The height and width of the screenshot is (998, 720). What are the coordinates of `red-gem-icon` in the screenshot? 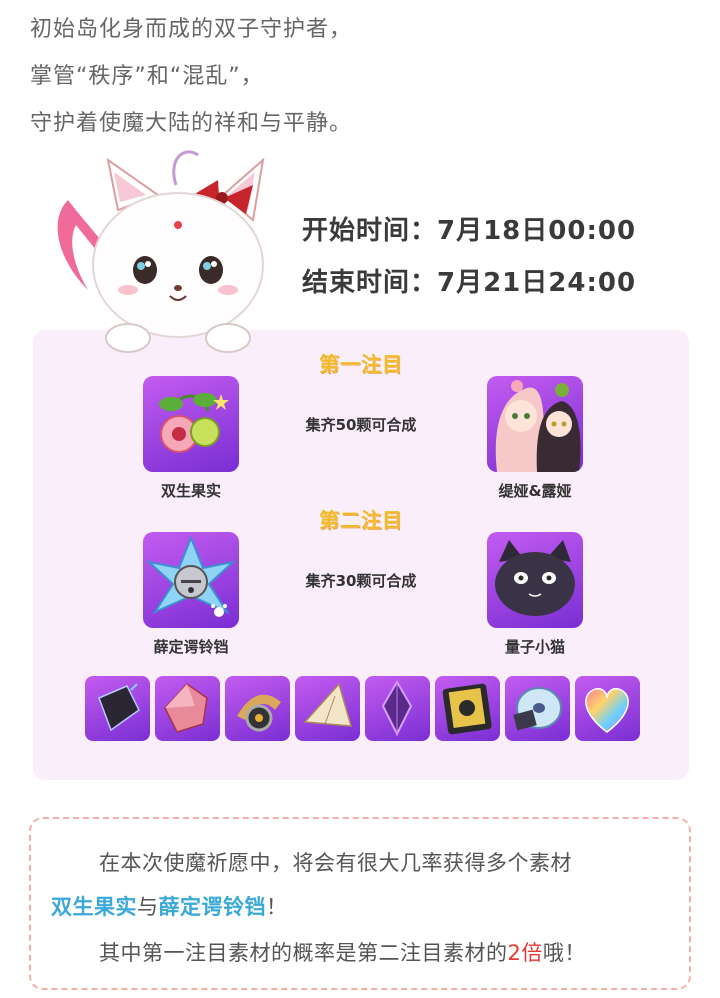 It's located at (187, 708).